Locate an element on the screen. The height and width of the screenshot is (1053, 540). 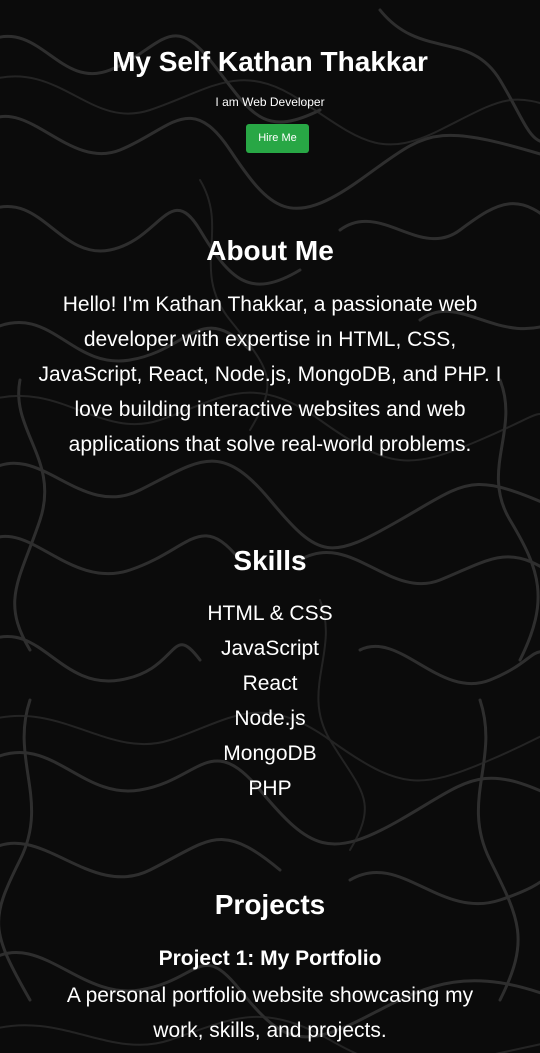
hire-me-button: Hire Me is located at coordinates (277, 138).